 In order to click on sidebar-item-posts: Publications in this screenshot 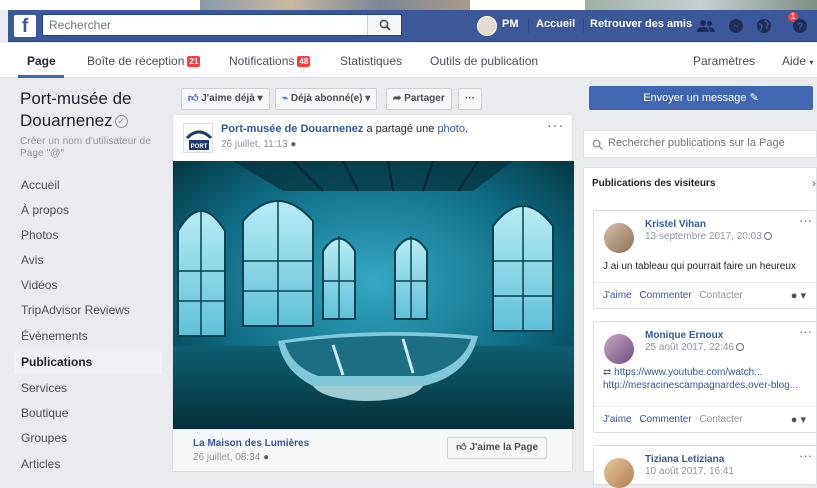, I will do `click(88, 362)`.